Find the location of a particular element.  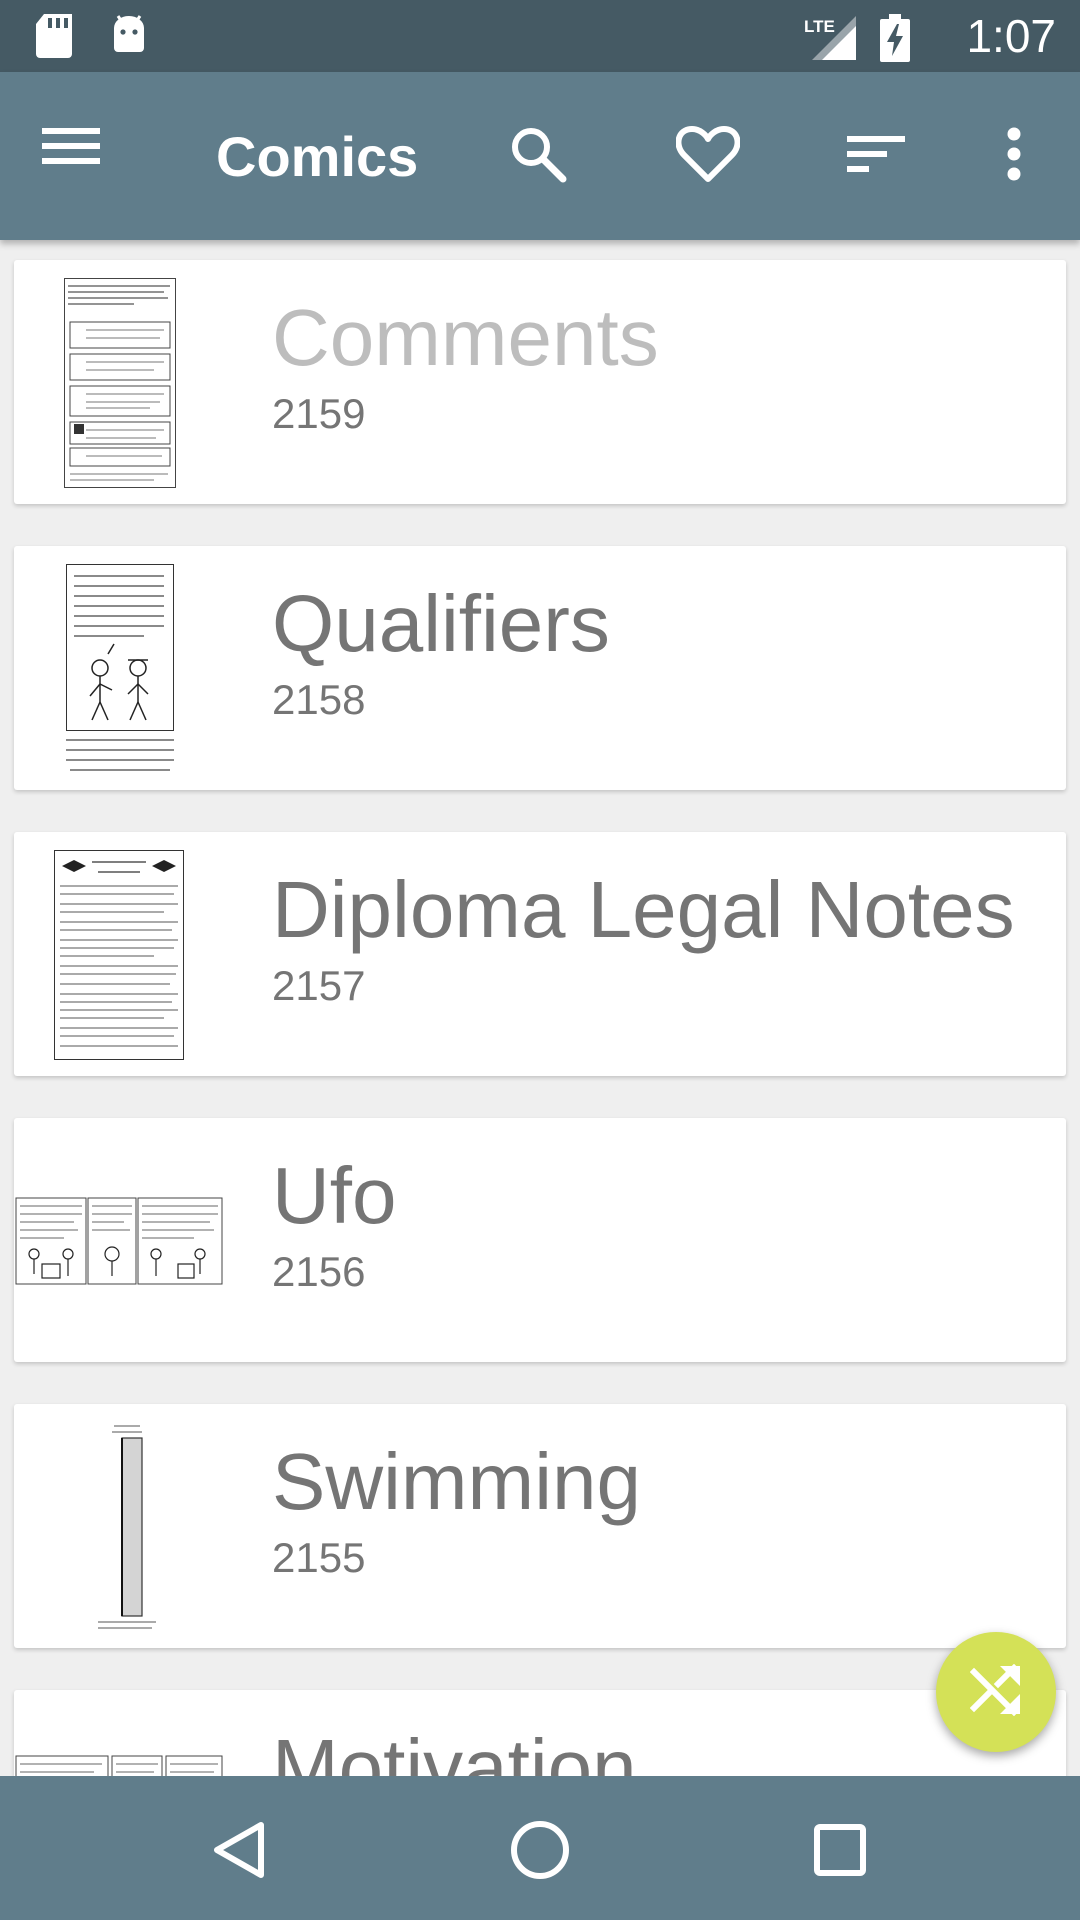

comic-card: Qualifiers 2158 is located at coordinates (540, 668).